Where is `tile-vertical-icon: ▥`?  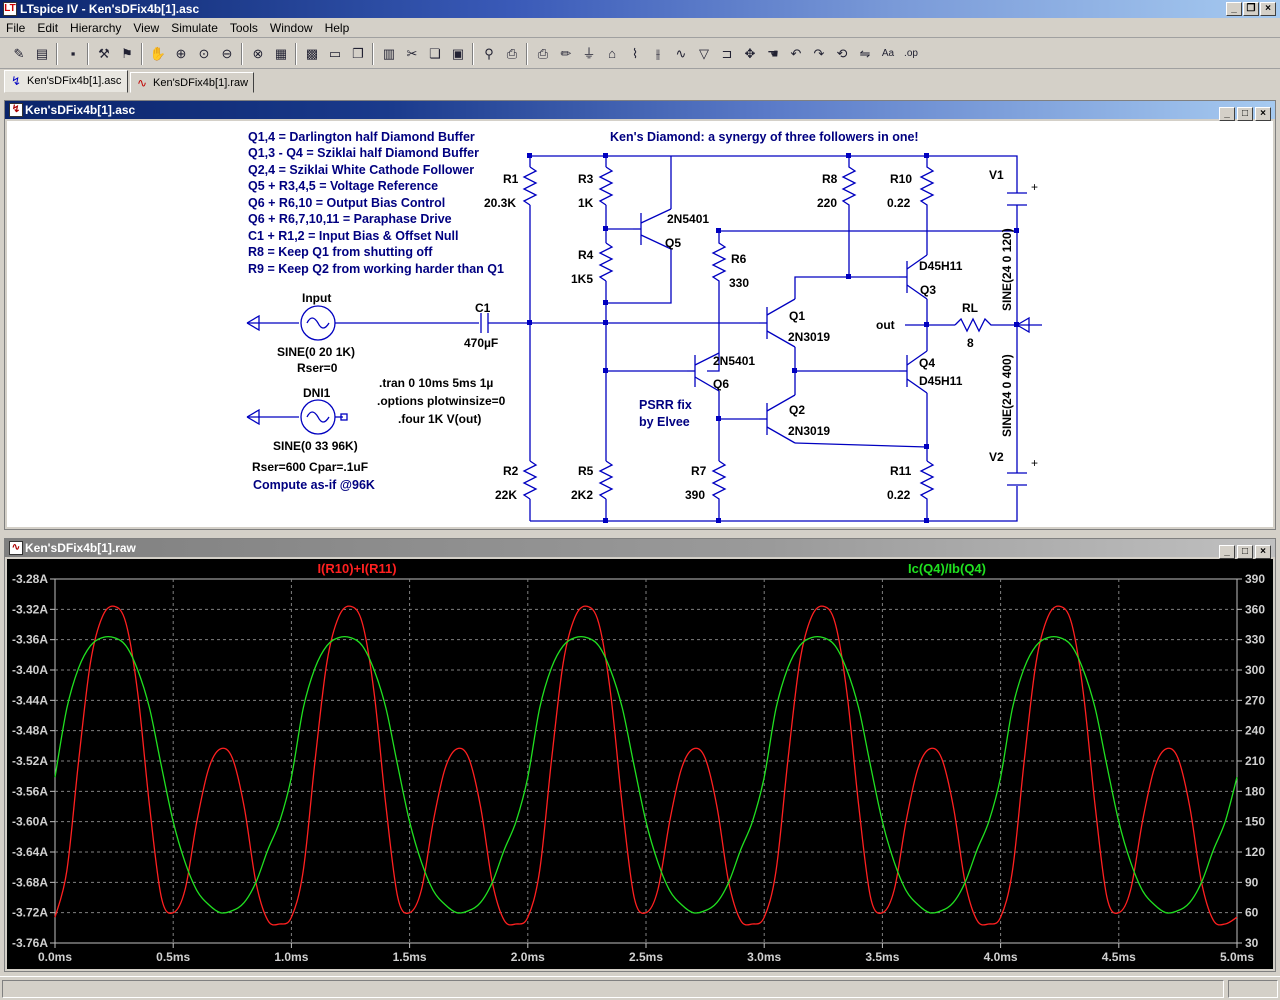 tile-vertical-icon: ▥ is located at coordinates (389, 54).